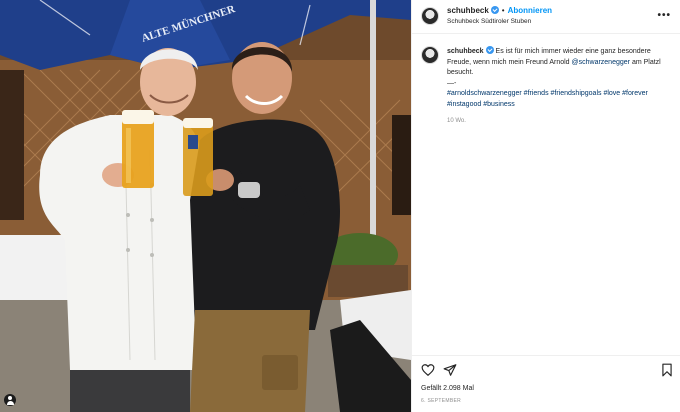 This screenshot has width=680, height=412. I want to click on action-bar: Gefällt 2.098 Mal 6. SEPTEMBER, so click(546, 383).